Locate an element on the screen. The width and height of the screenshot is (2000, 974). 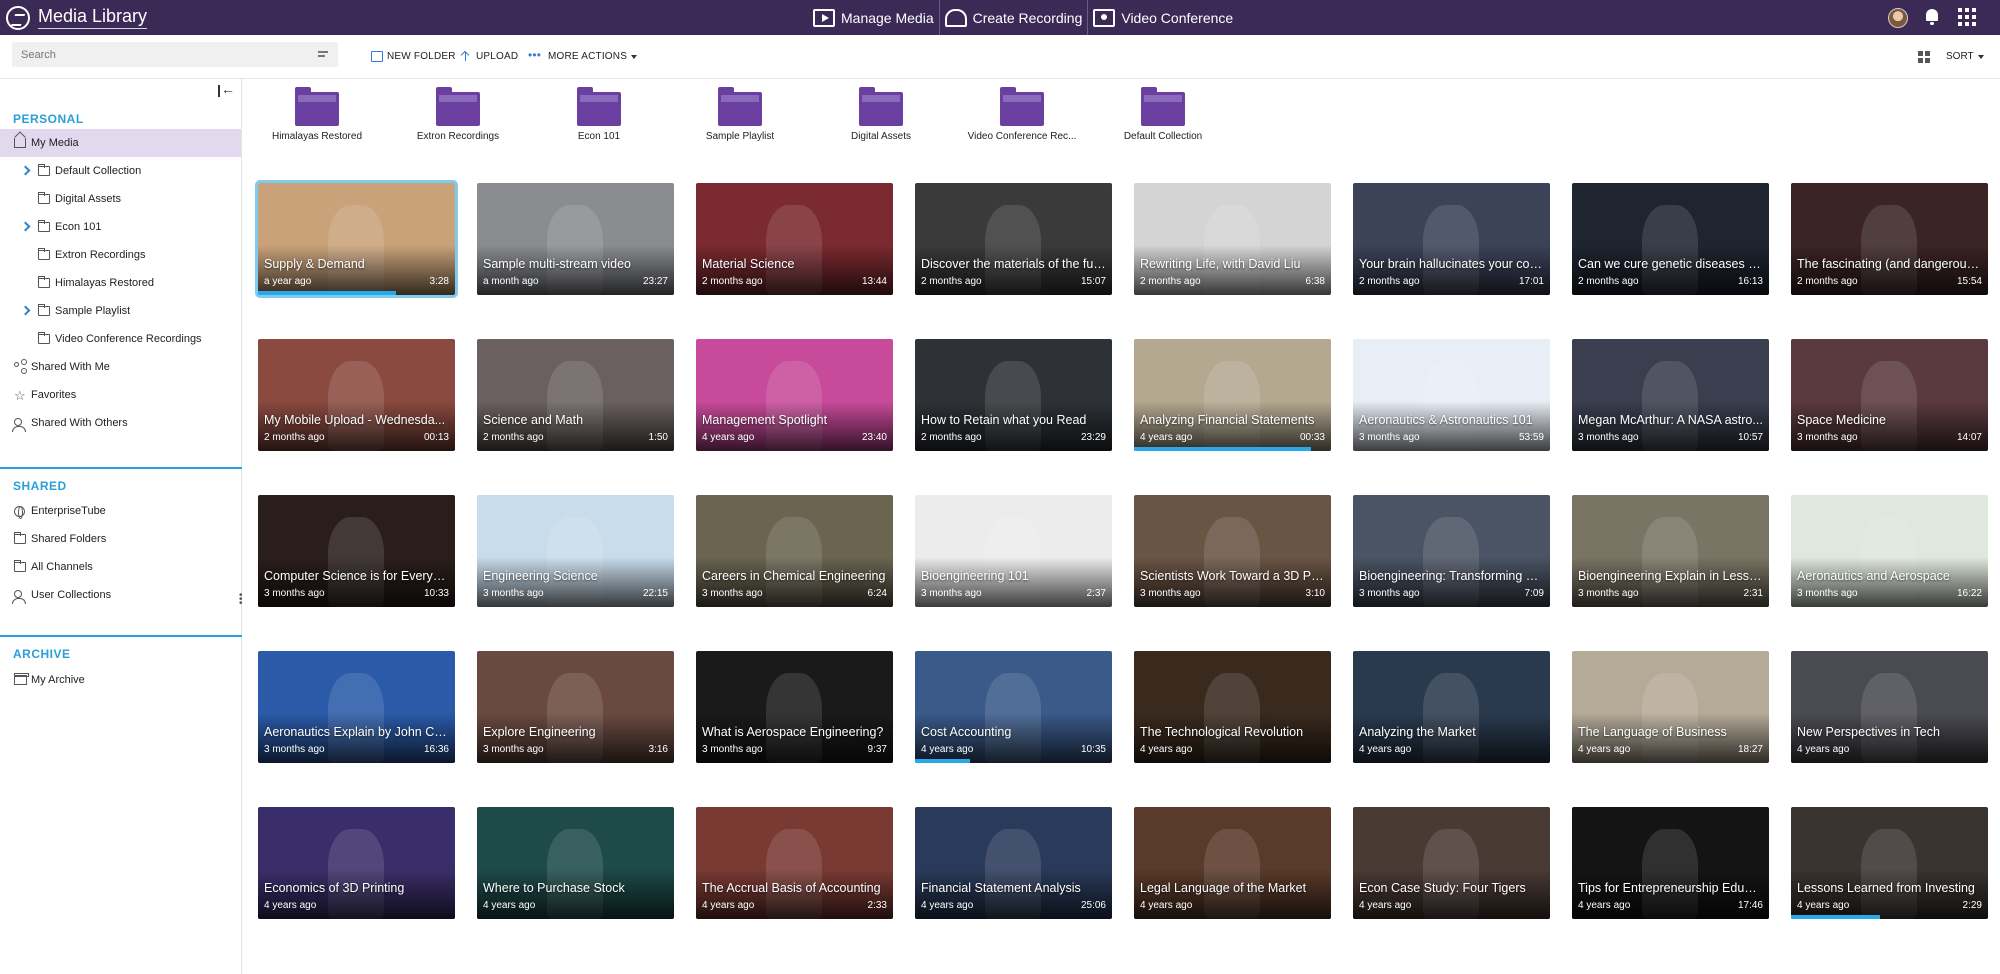
sidebar-item-my-archive: My Archive is located at coordinates (120, 680).